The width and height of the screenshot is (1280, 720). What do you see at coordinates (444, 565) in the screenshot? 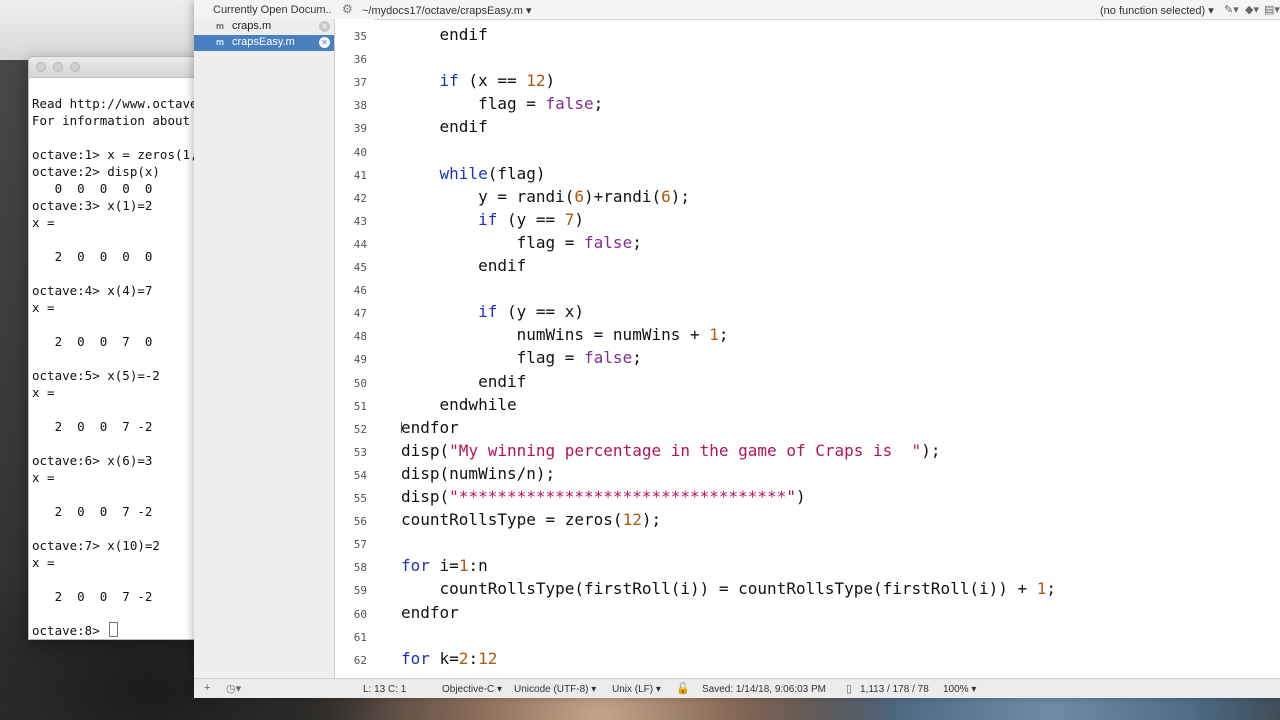
I see `code-line: for i=1:n` at bounding box center [444, 565].